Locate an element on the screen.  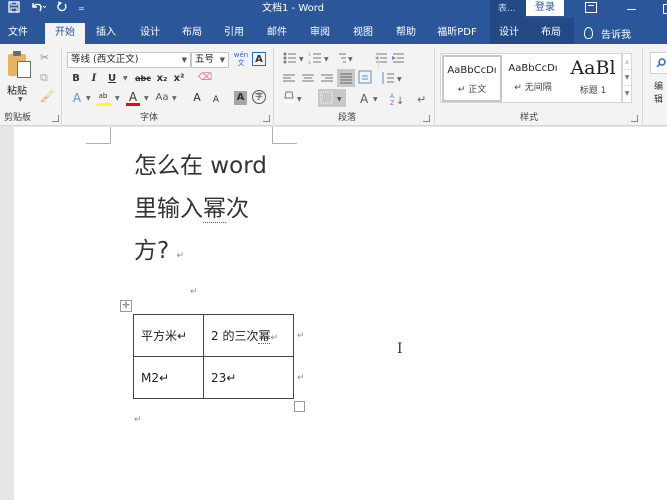
text-effects-dropdown-icon: ▼ is located at coordinates (88, 99).